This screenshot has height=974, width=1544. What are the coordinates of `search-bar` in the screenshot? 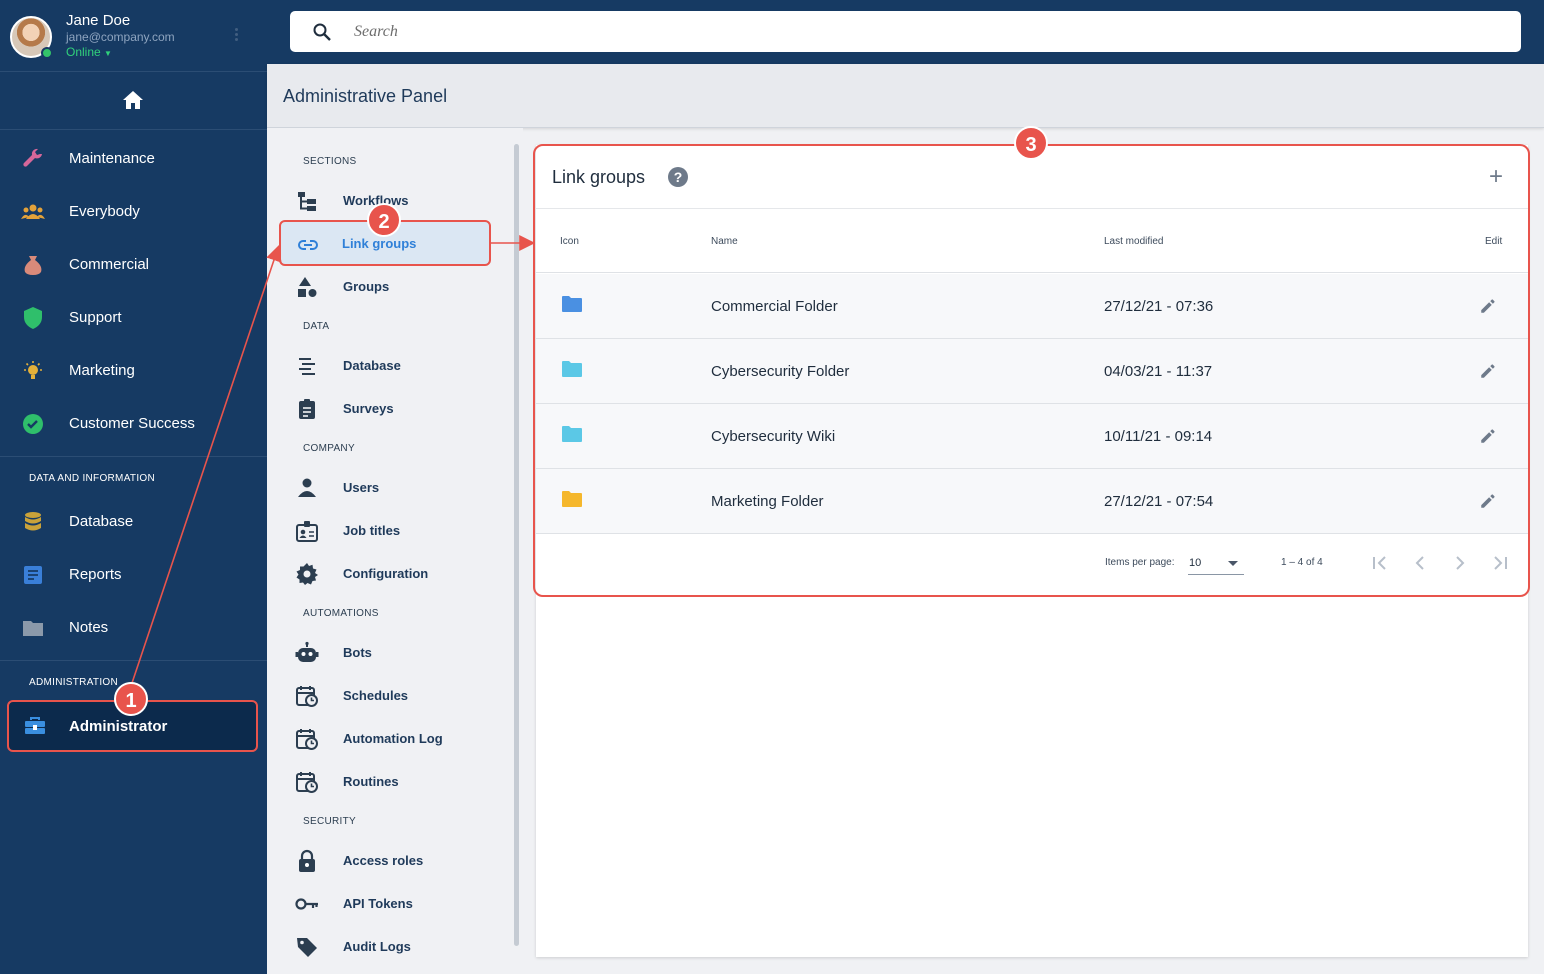 It's located at (905, 31).